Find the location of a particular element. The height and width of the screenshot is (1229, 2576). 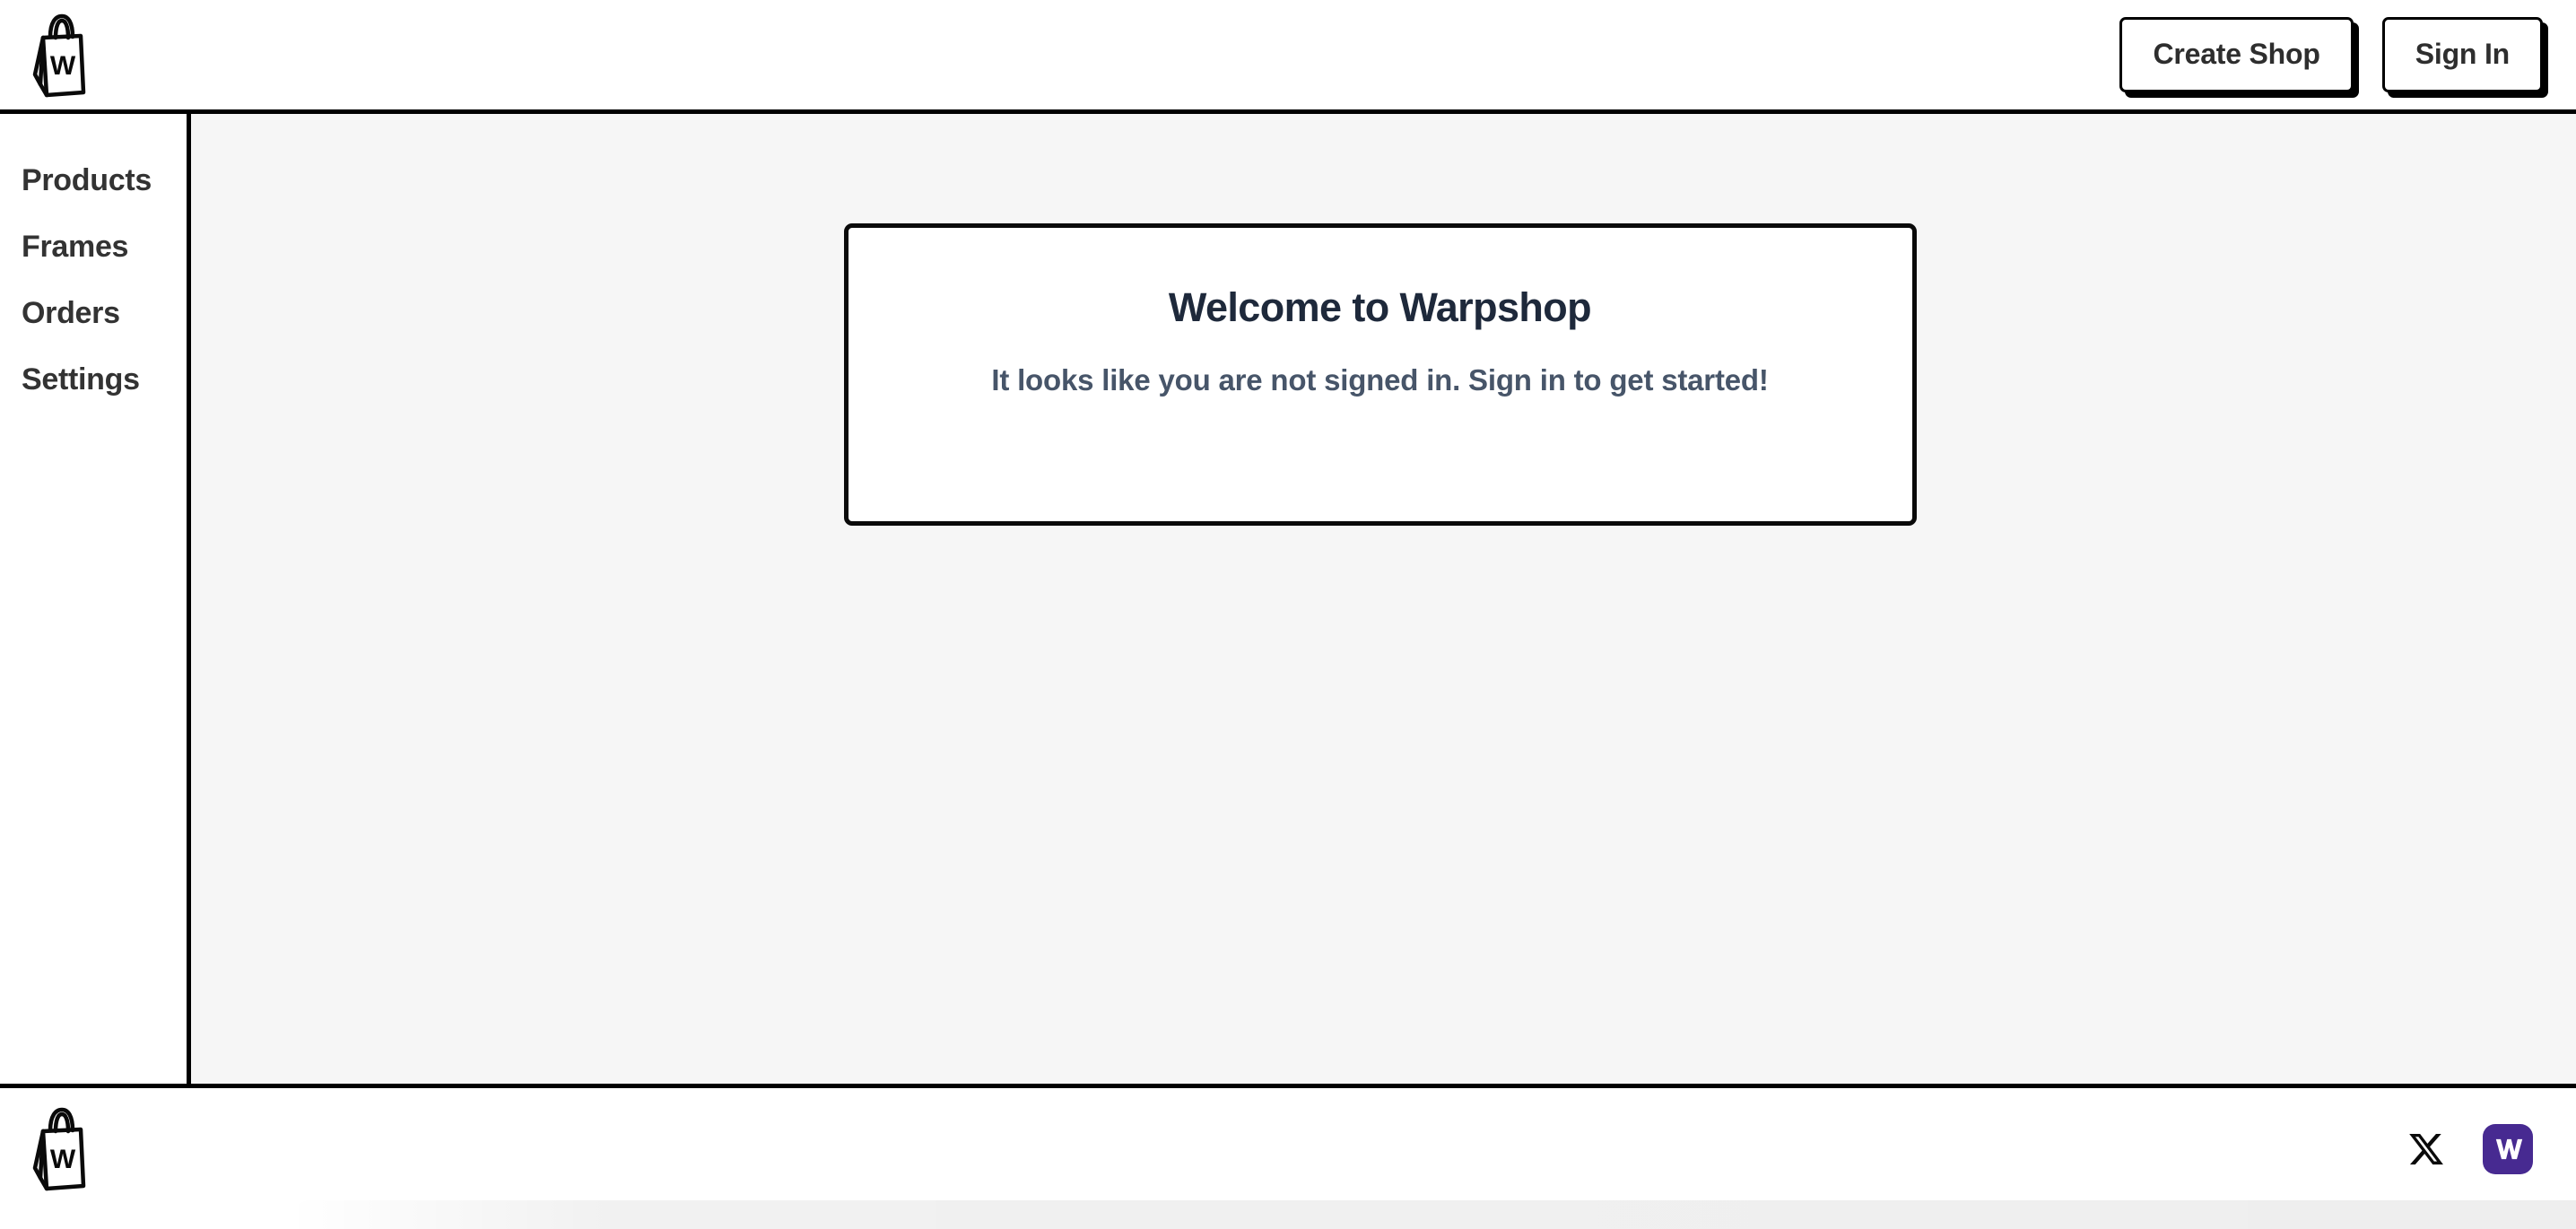

sidebar-item-frames: Frames is located at coordinates (93, 247).